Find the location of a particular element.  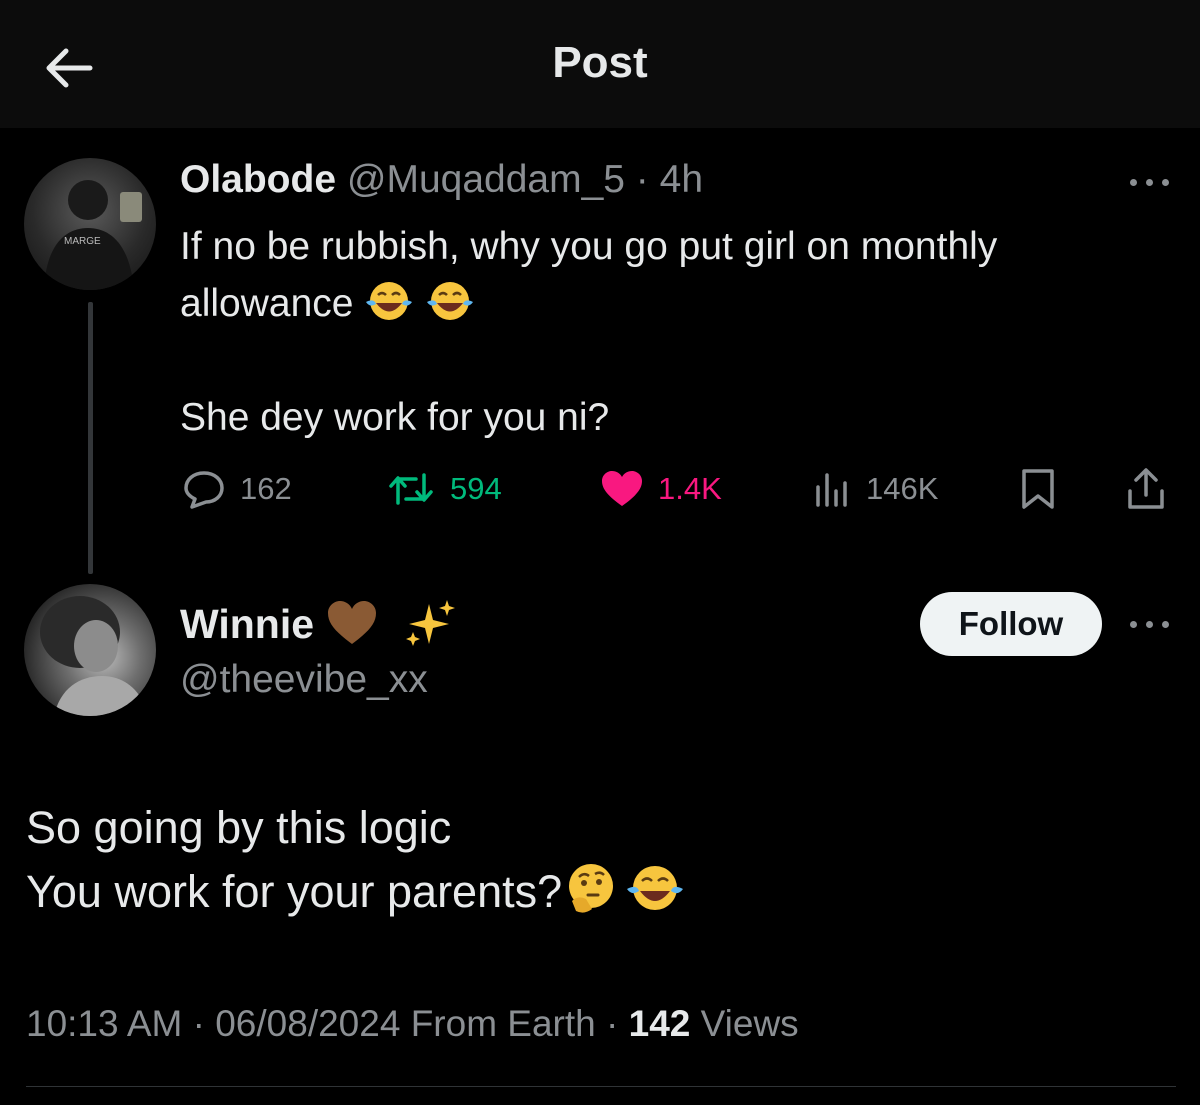

repost-count: 594 is located at coordinates (476, 488).